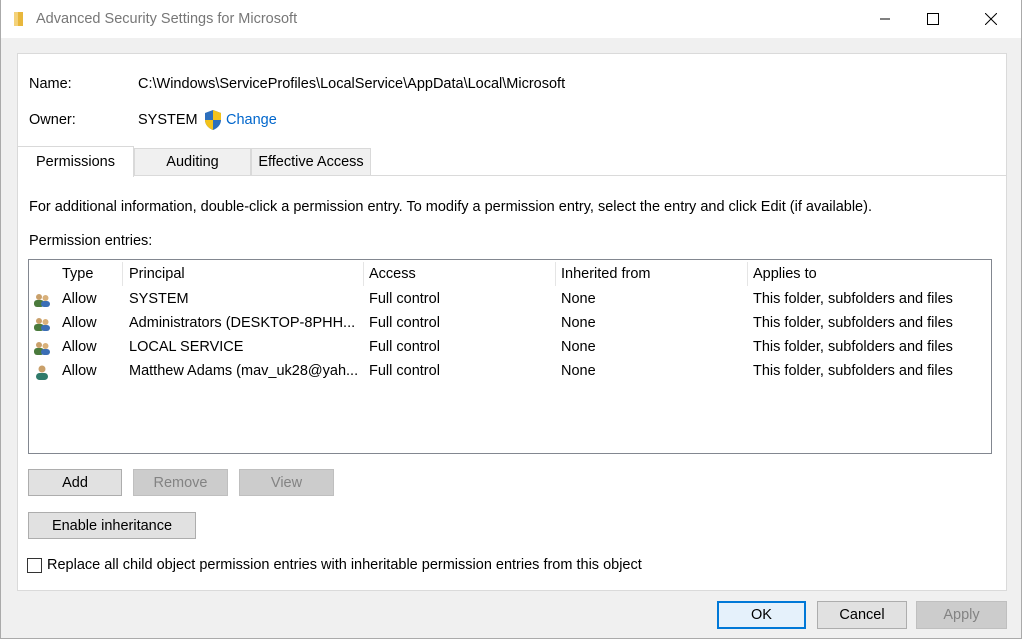 This screenshot has width=1022, height=639. Describe the element at coordinates (286, 482) in the screenshot. I see `view-button: View` at that location.